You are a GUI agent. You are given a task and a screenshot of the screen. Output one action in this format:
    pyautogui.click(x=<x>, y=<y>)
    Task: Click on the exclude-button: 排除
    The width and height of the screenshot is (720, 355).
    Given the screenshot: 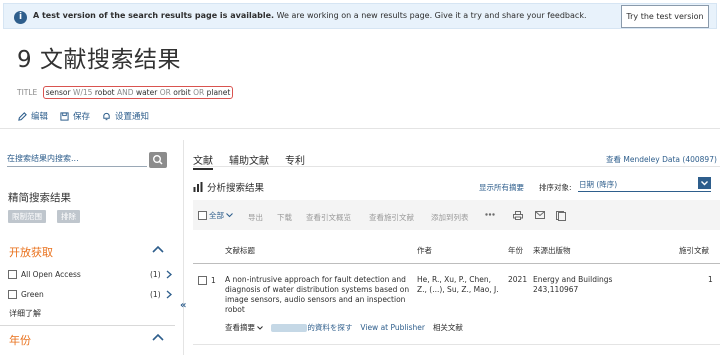 What is the action you would take?
    pyautogui.click(x=68, y=216)
    